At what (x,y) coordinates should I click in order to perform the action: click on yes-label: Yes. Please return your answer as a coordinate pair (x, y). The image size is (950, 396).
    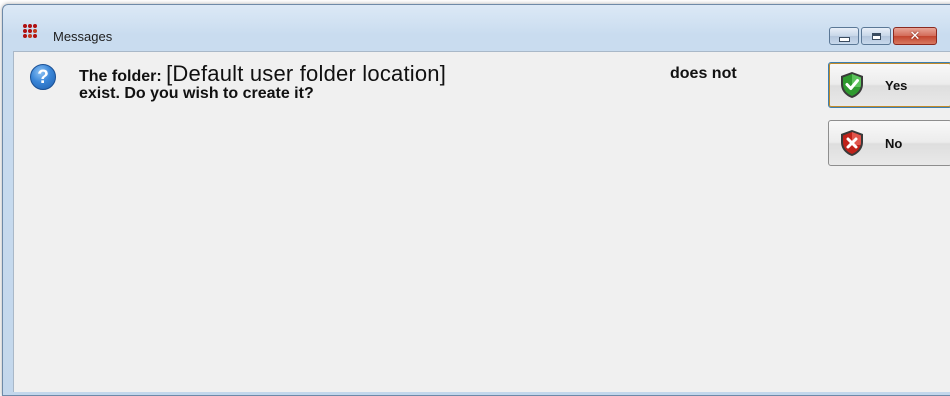
    Looking at the image, I should click on (896, 85).